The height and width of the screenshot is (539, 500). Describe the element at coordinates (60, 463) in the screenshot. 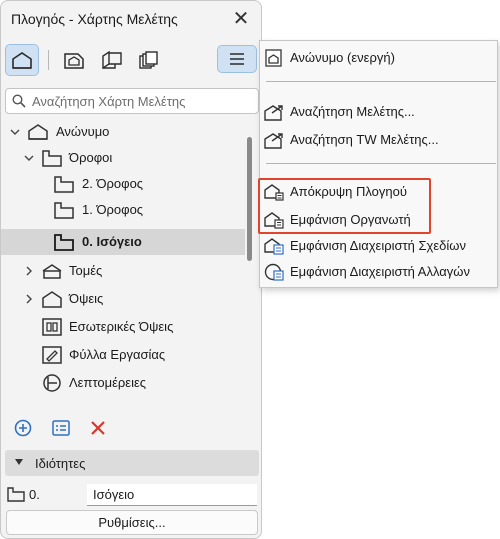

I see `properties-title: Ιδιότητες` at that location.